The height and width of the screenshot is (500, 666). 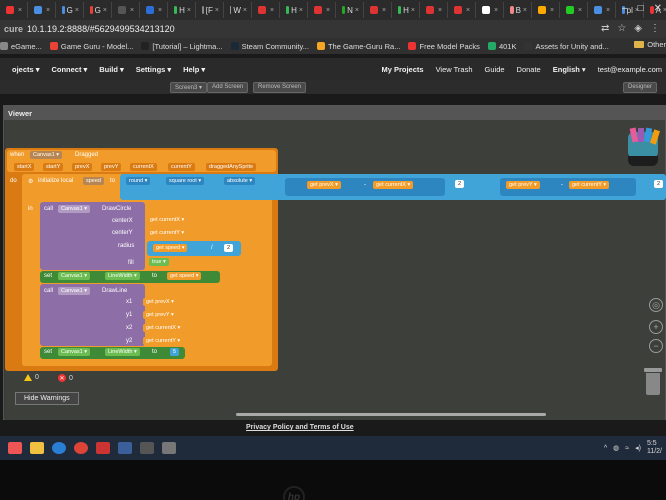 What do you see at coordinates (656, 327) in the screenshot?
I see `zoom-in-icon: +` at bounding box center [656, 327].